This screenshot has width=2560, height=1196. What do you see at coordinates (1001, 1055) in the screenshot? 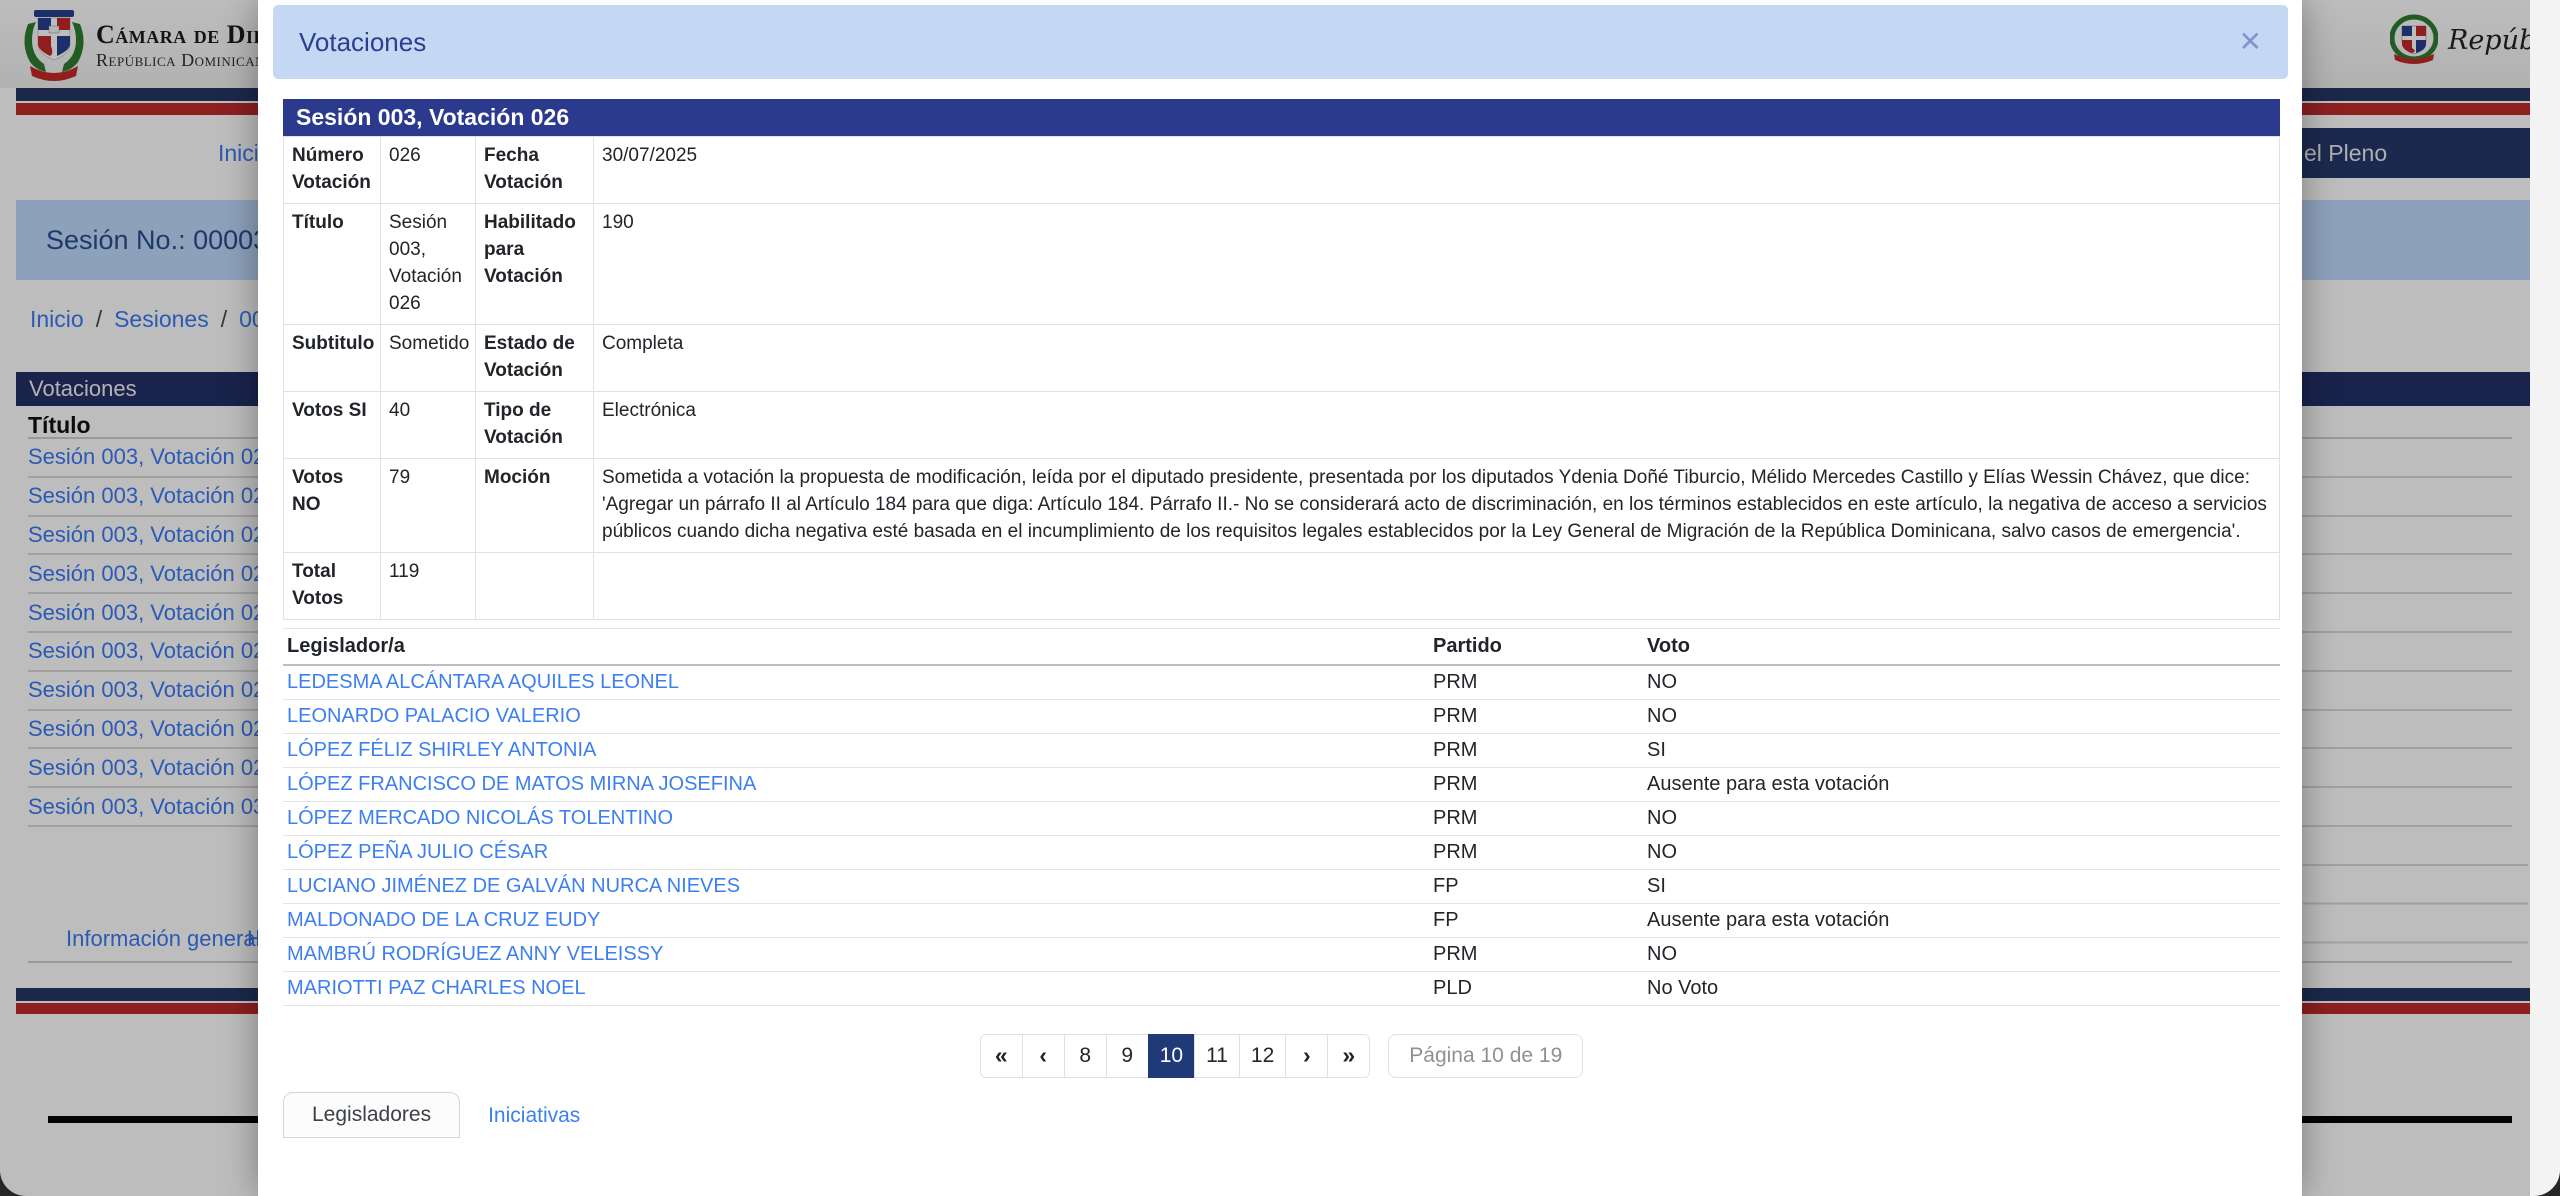
I see `pagination-first-button: «` at bounding box center [1001, 1055].